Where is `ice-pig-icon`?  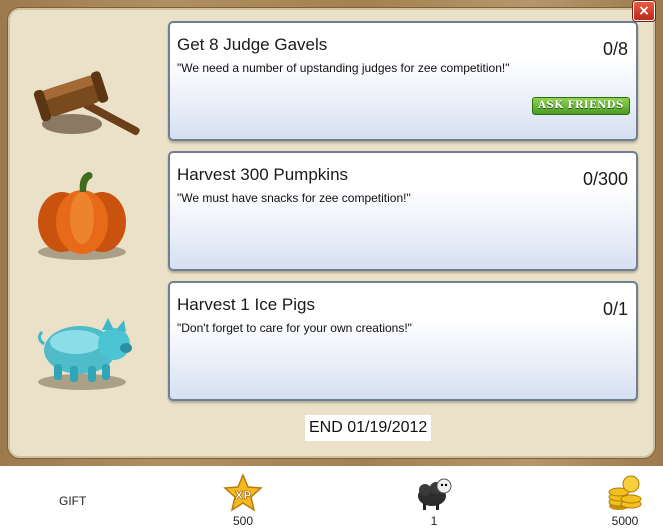
ice-pig-icon is located at coordinates (91, 347).